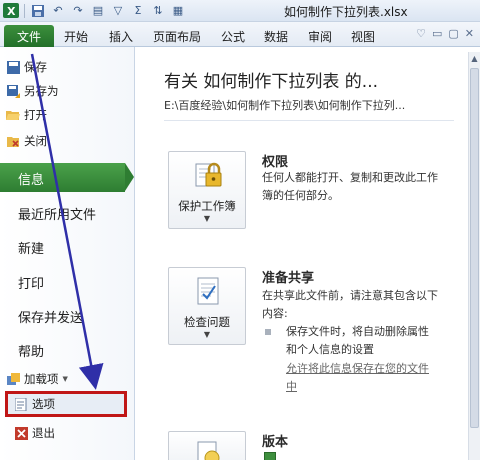  Describe the element at coordinates (361, 378) in the screenshot. I see `allow-save-info-link: 允许将此信息保存在您的文件中` at that location.